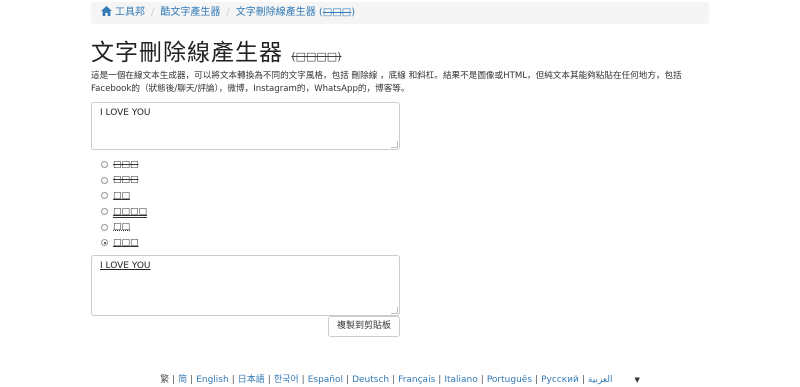  What do you see at coordinates (560, 380) in the screenshot?
I see `lang-link: Русский` at bounding box center [560, 380].